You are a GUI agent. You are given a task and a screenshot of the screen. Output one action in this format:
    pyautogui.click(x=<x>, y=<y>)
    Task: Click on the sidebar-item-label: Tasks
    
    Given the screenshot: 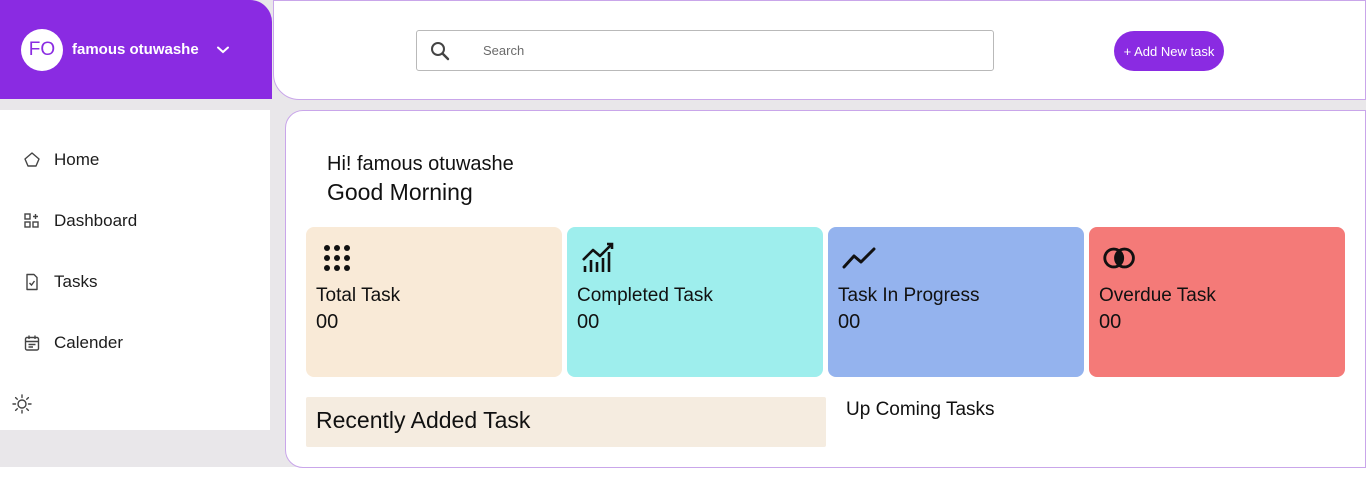 What is the action you would take?
    pyautogui.click(x=76, y=281)
    